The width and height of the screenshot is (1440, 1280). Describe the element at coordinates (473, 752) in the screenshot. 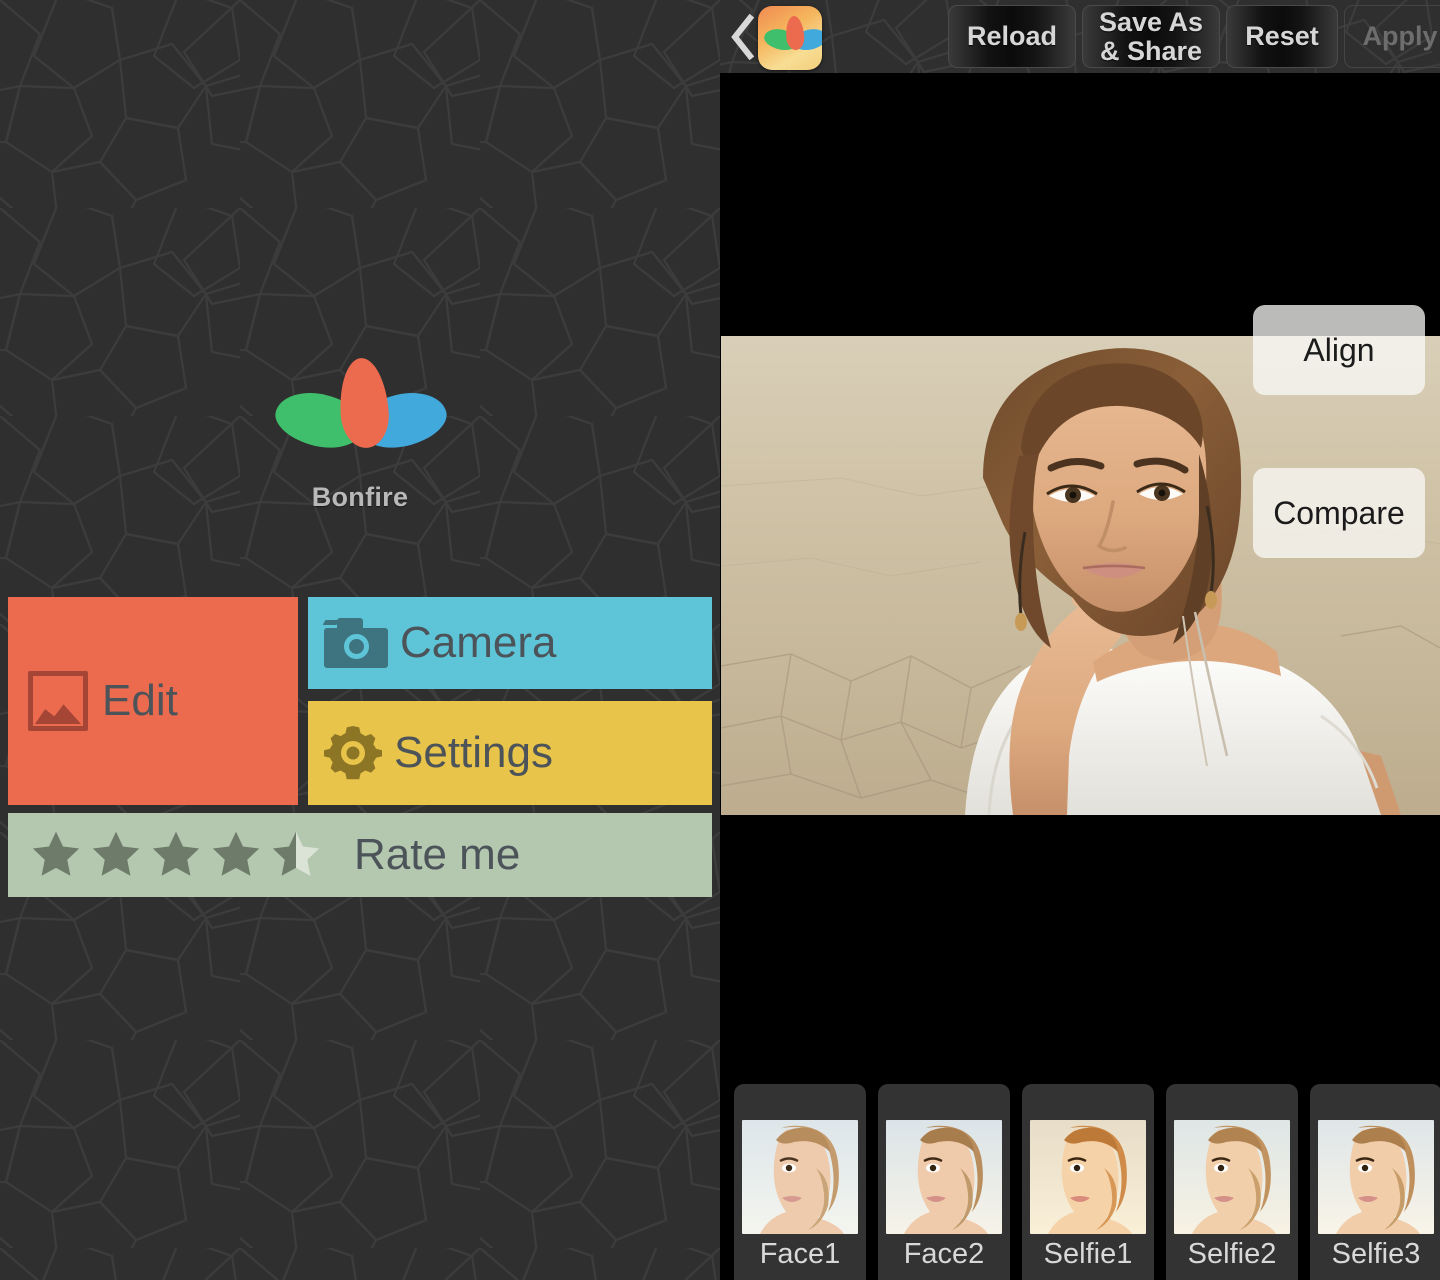

I see `tile-settings-label: Settings` at that location.